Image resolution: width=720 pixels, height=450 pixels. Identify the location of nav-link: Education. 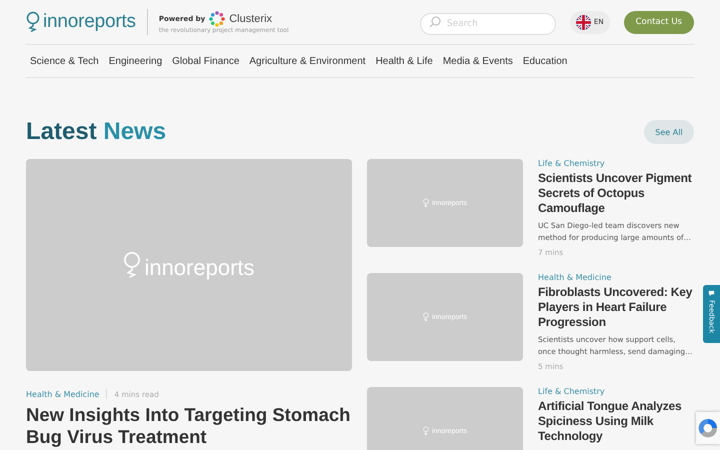
(545, 61).